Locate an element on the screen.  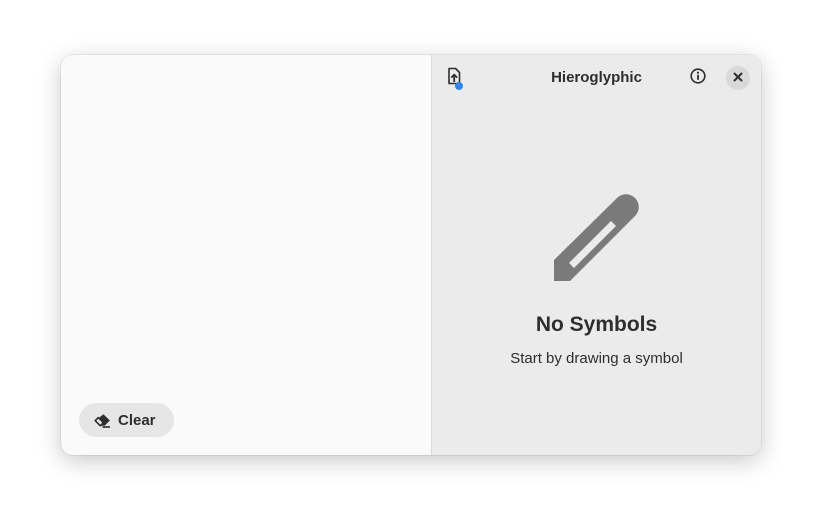
empty-state: No Symbols Start by drawing a symbol is located at coordinates (596, 280).